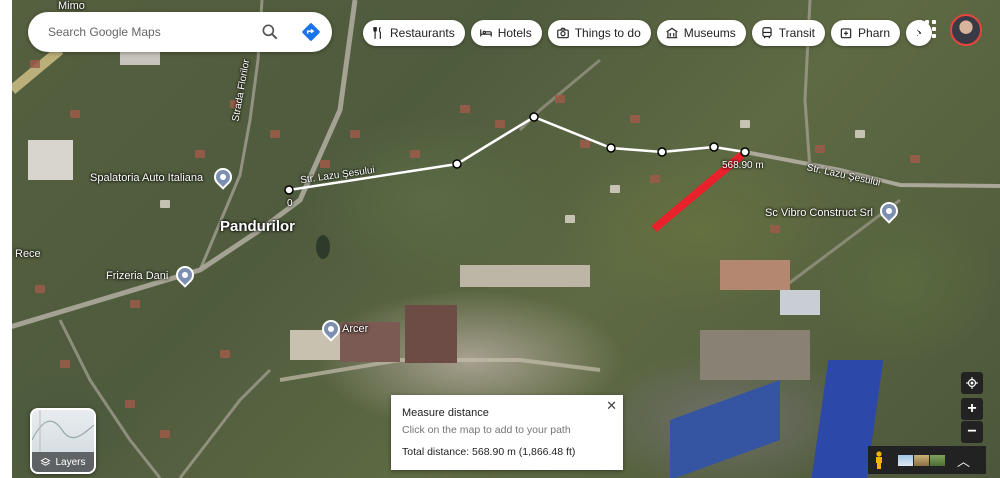 The height and width of the screenshot is (478, 1000). I want to click on my-location-button, so click(972, 383).